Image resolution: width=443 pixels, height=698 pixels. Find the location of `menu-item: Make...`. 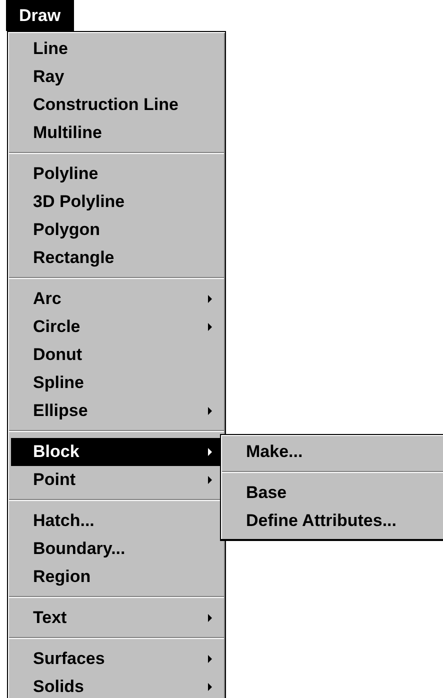

menu-item: Make... is located at coordinates (333, 452).